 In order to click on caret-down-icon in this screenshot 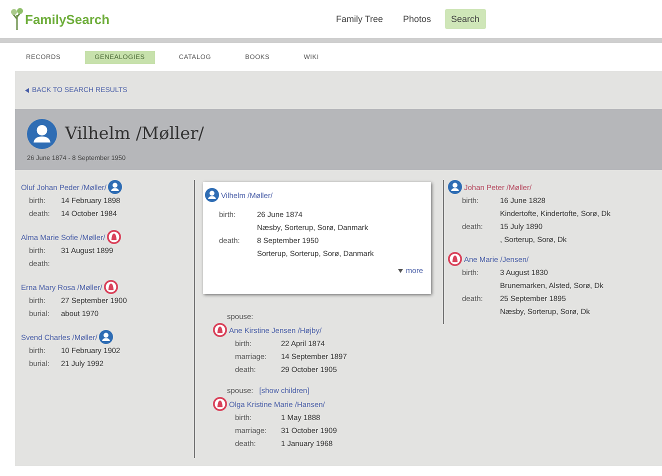, I will do `click(400, 270)`.